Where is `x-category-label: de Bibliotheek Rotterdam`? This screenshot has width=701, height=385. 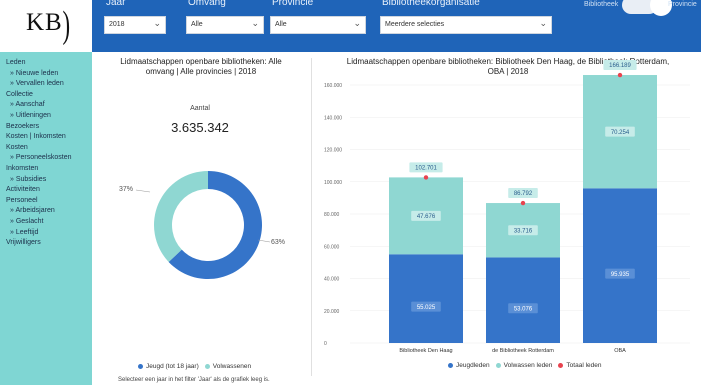
x-category-label: de Bibliotheek Rotterdam is located at coordinates (523, 351).